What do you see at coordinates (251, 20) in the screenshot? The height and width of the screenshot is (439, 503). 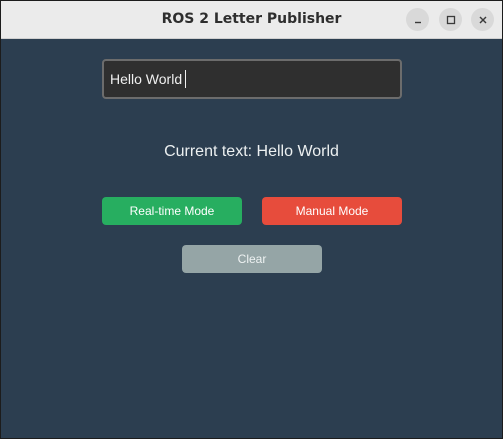 I see `title-bar: ROS 2 Letter Publisher` at bounding box center [251, 20].